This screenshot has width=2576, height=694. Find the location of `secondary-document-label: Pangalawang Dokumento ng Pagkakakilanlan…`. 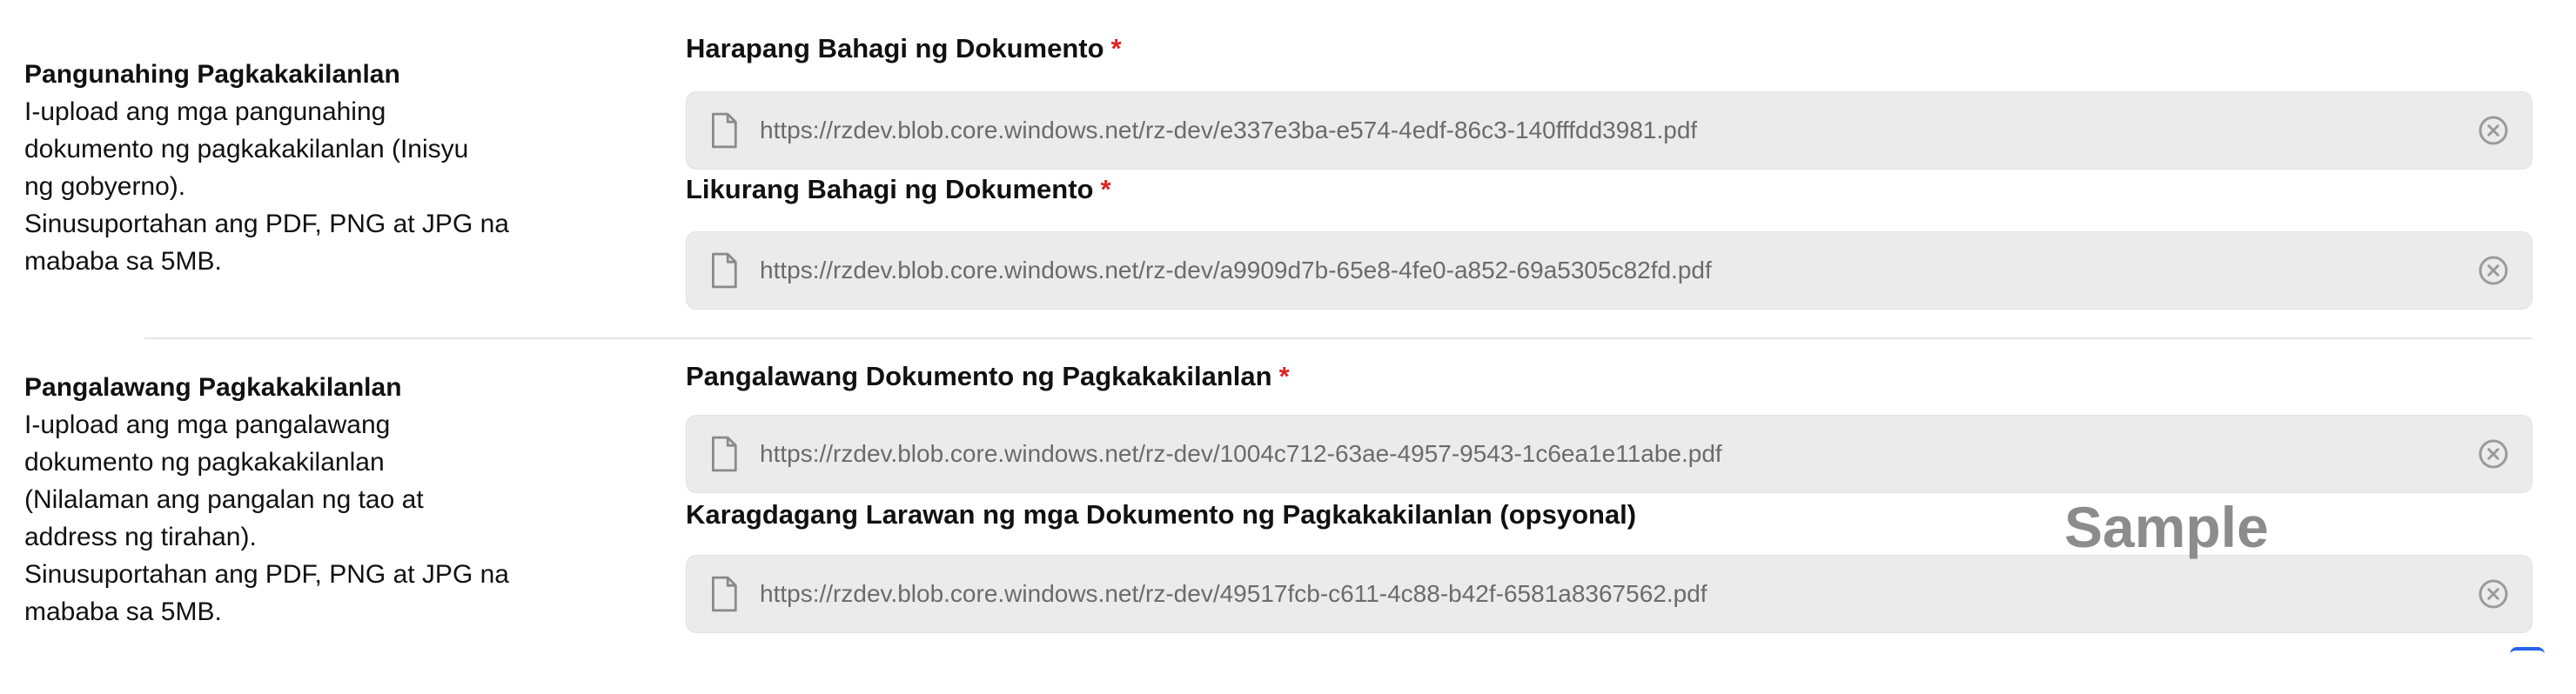

secondary-document-label: Pangalawang Dokumento ng Pagkakakilanlan… is located at coordinates (988, 376).